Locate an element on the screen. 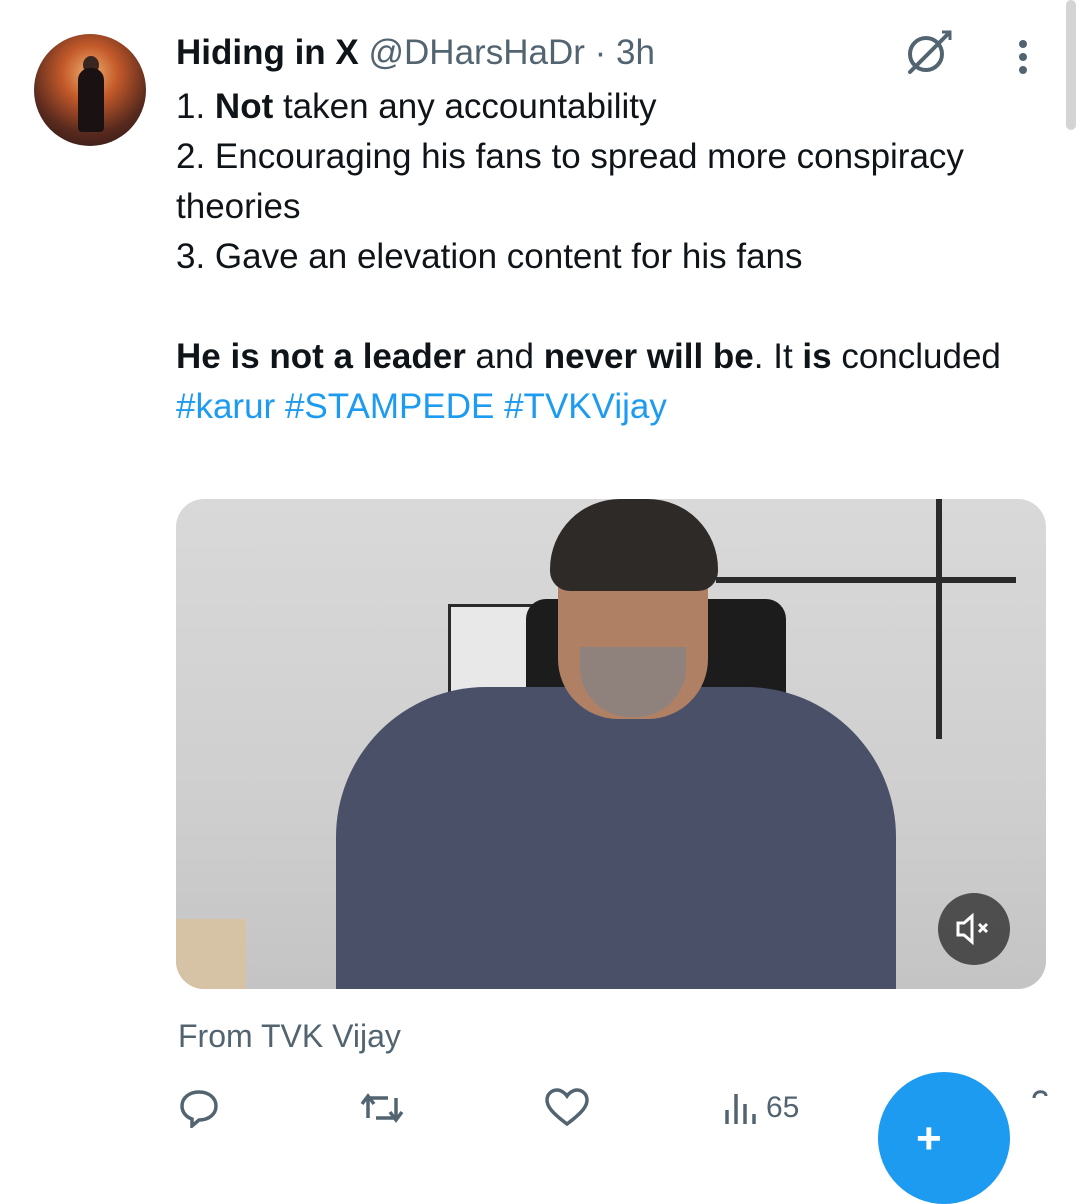 This screenshot has width=1080, height=1204. speaker-muted-icon is located at coordinates (972, 929).